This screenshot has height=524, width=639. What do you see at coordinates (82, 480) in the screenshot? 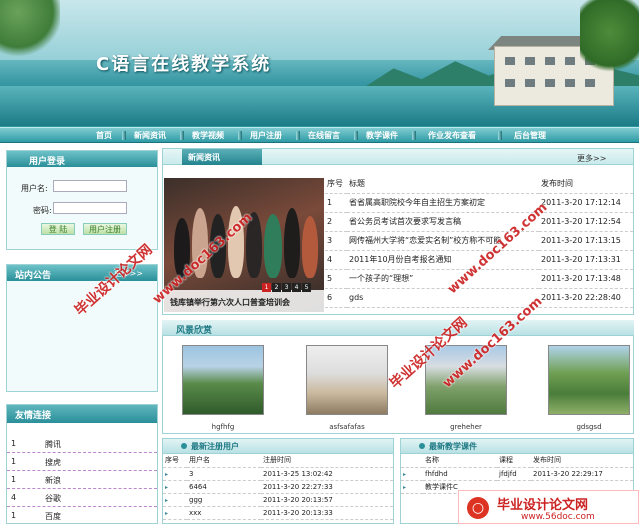
I see `list-item: 1 新浪` at bounding box center [82, 480].